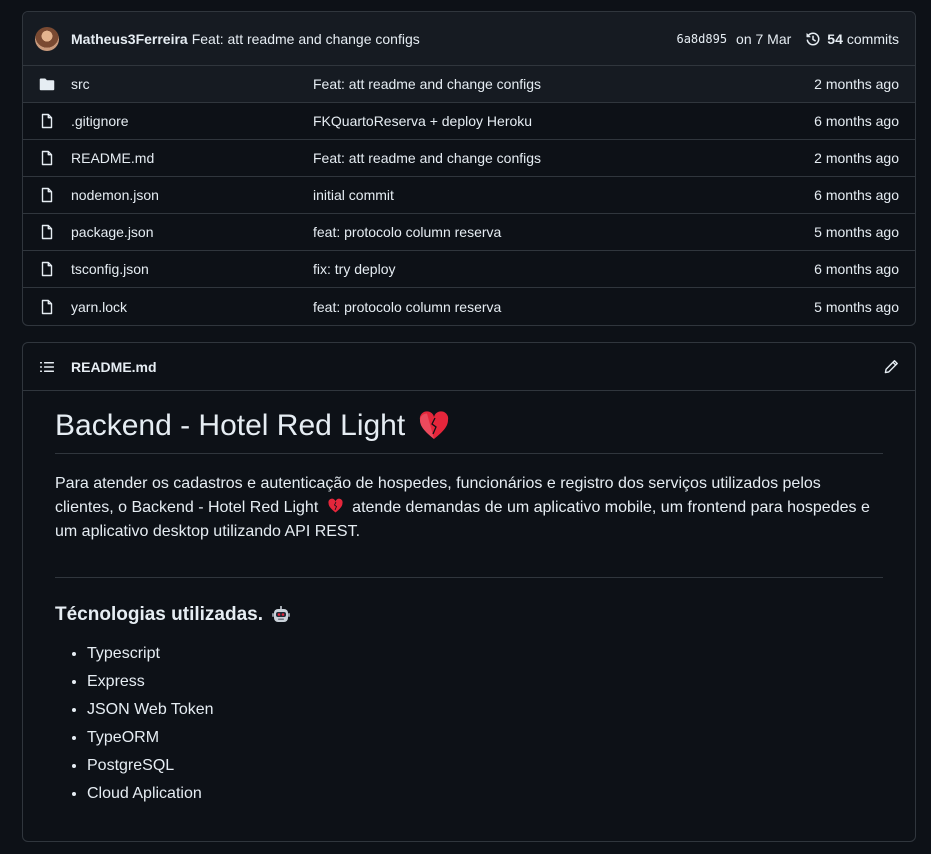  Describe the element at coordinates (159, 614) in the screenshot. I see `tech-heading-text: Técnologias utilizadas.` at that location.